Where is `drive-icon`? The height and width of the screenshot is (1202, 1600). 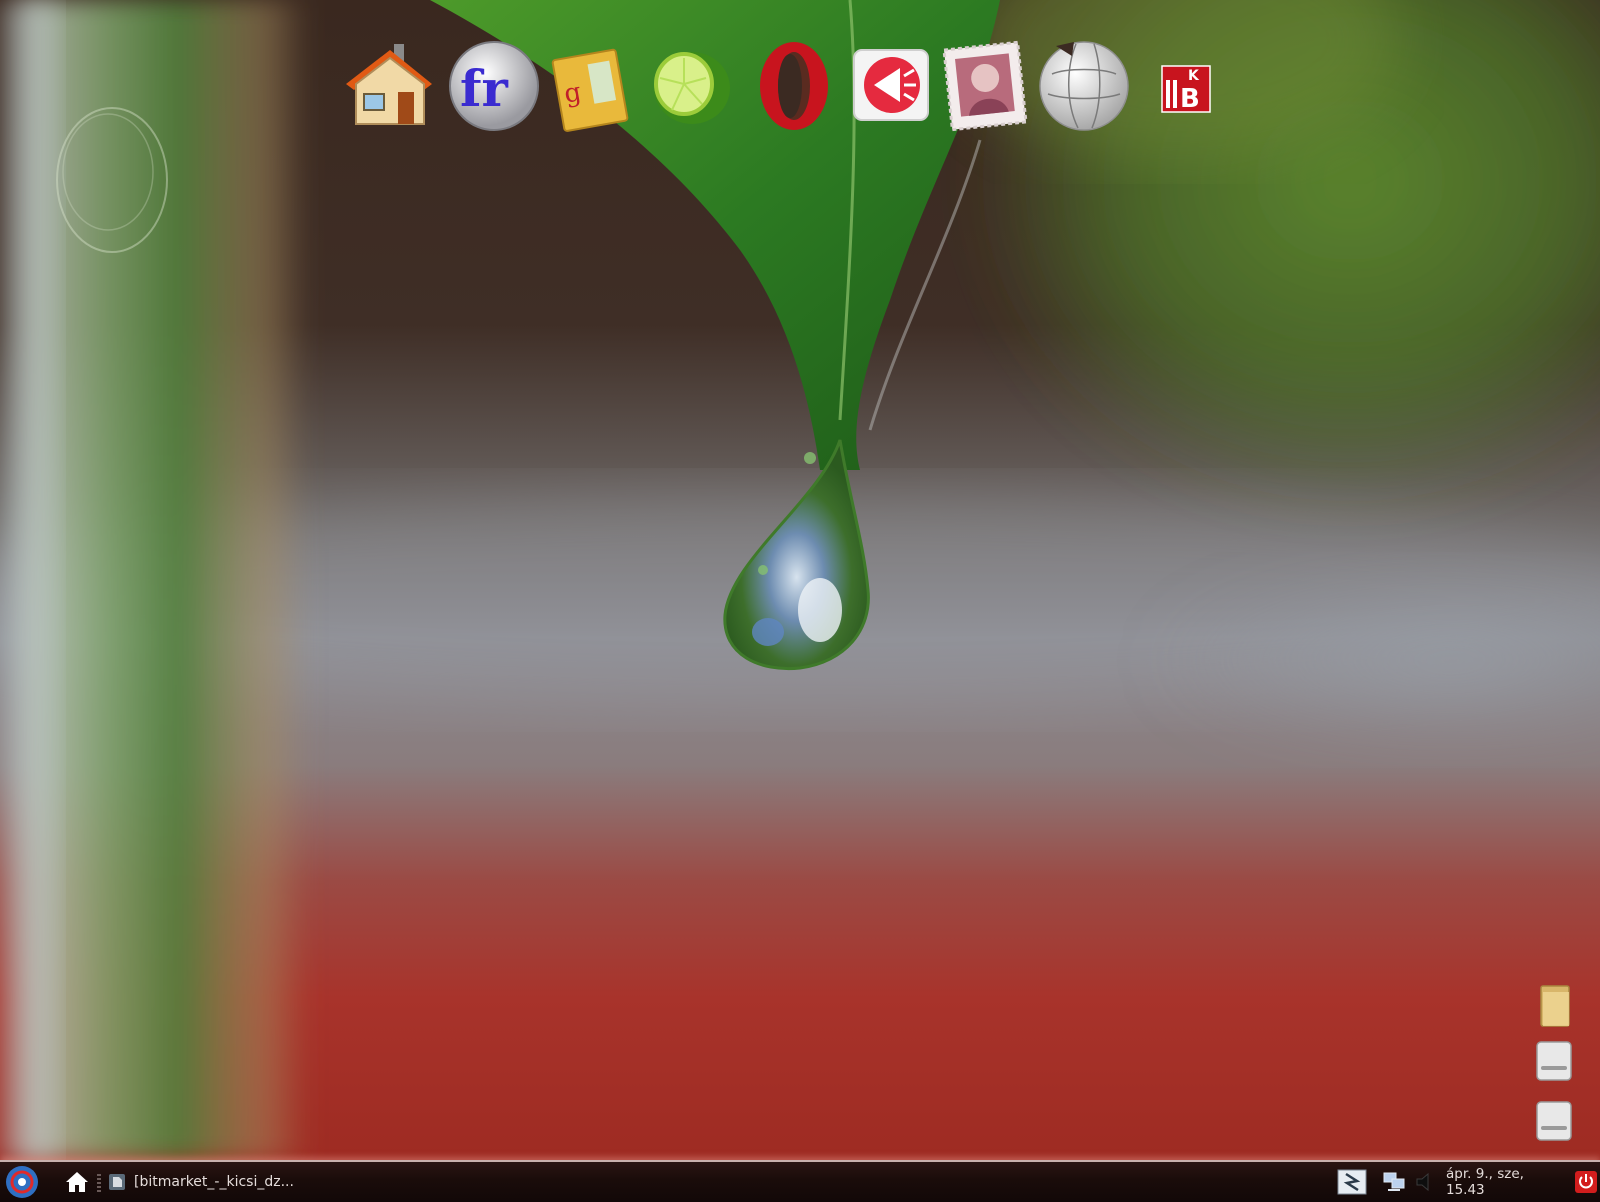
drive-icon is located at coordinates (1554, 1061).